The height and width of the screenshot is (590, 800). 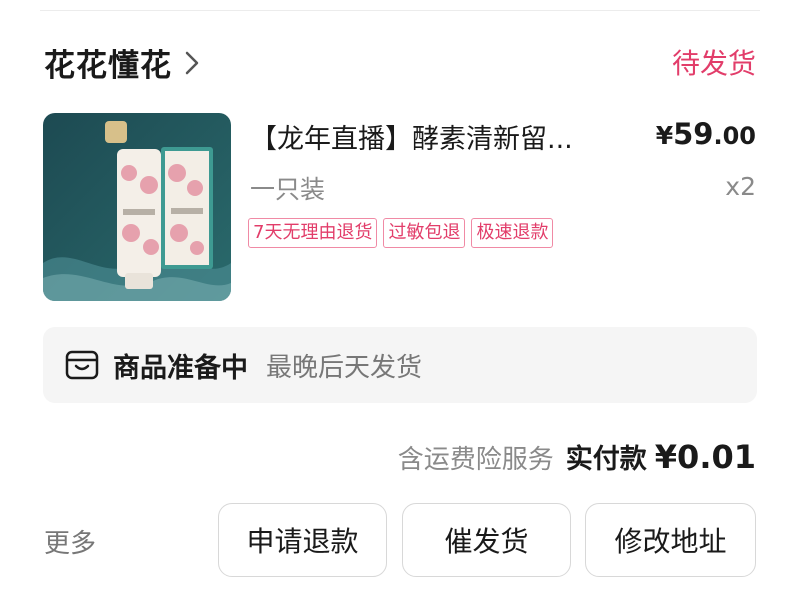 I want to click on product-spec: 一只装, so click(x=288, y=189).